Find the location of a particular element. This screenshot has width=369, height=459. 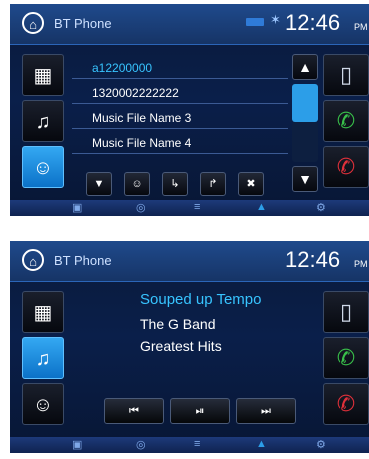

missed-calls-button: ✖ is located at coordinates (251, 184).